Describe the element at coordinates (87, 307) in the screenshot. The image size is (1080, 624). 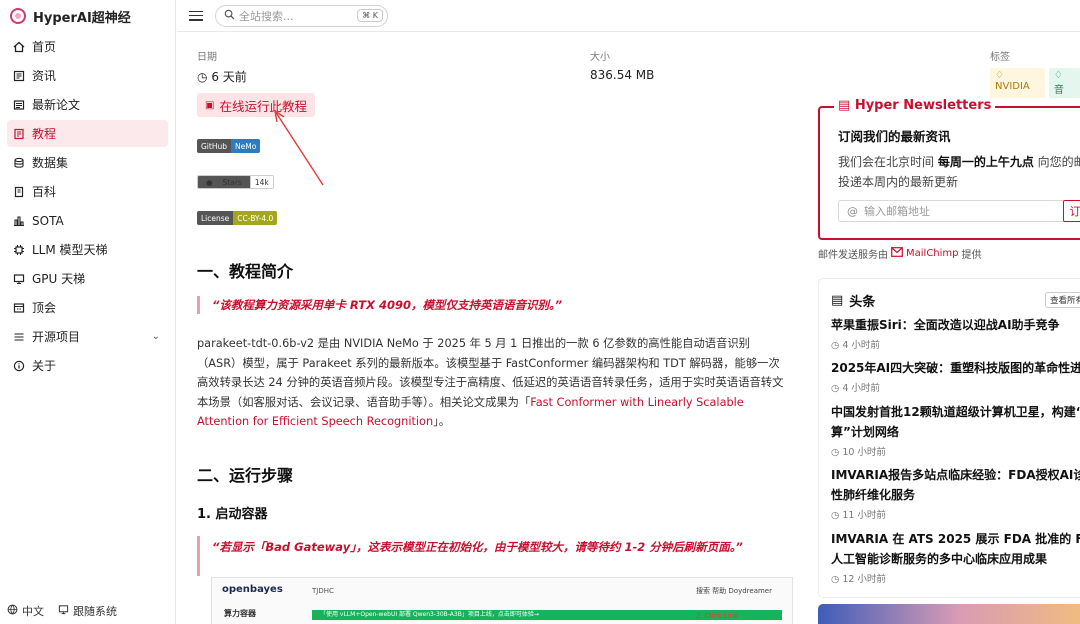
I see `sidebar-item-conferences: 顶会` at that location.